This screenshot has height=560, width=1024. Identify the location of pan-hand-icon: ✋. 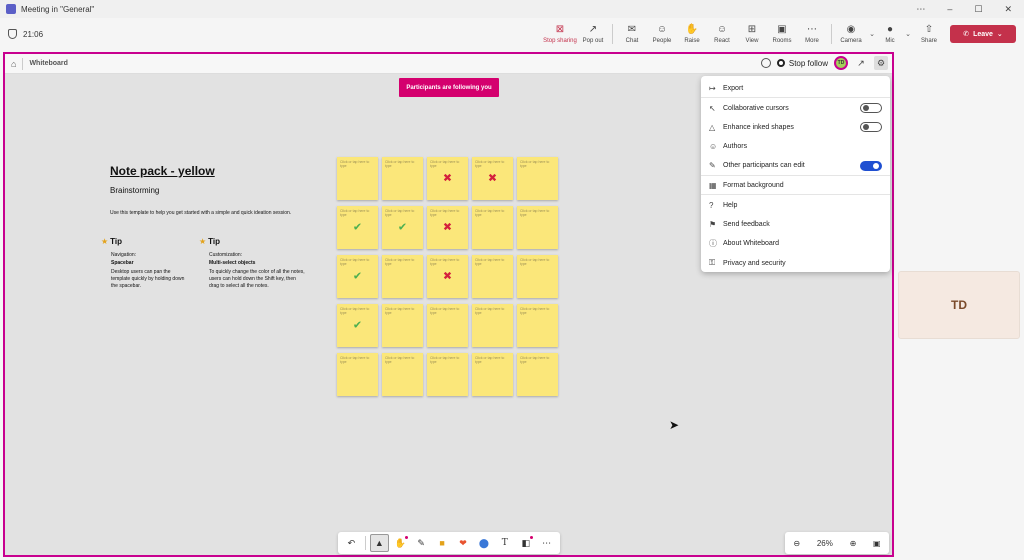
(400, 543).